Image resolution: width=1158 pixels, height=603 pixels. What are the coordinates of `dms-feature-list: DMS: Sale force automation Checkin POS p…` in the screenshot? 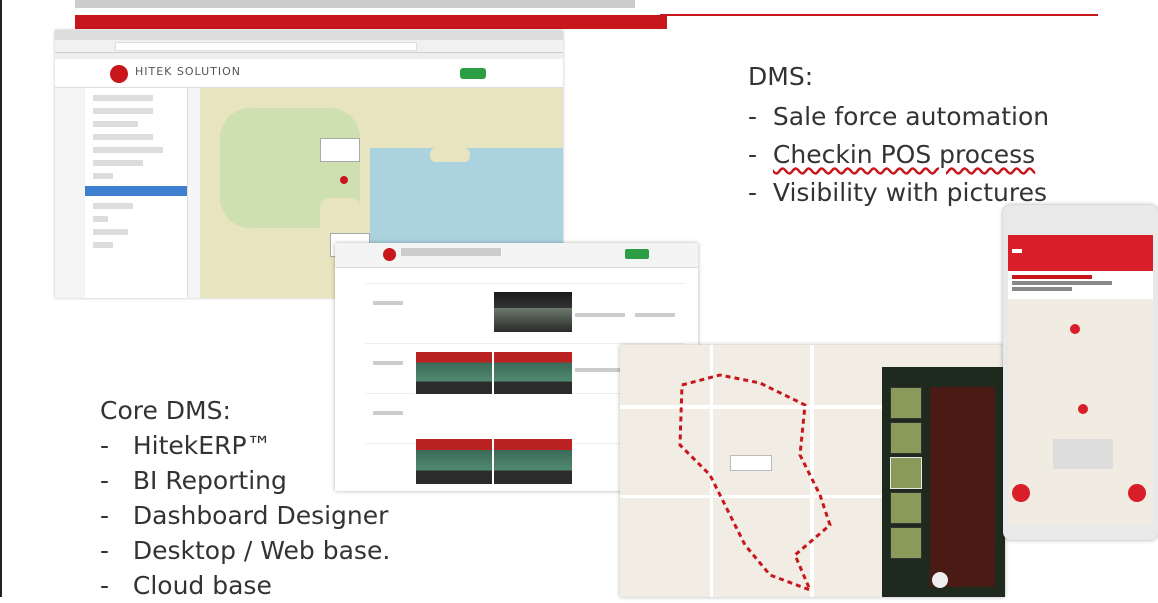 It's located at (938, 135).